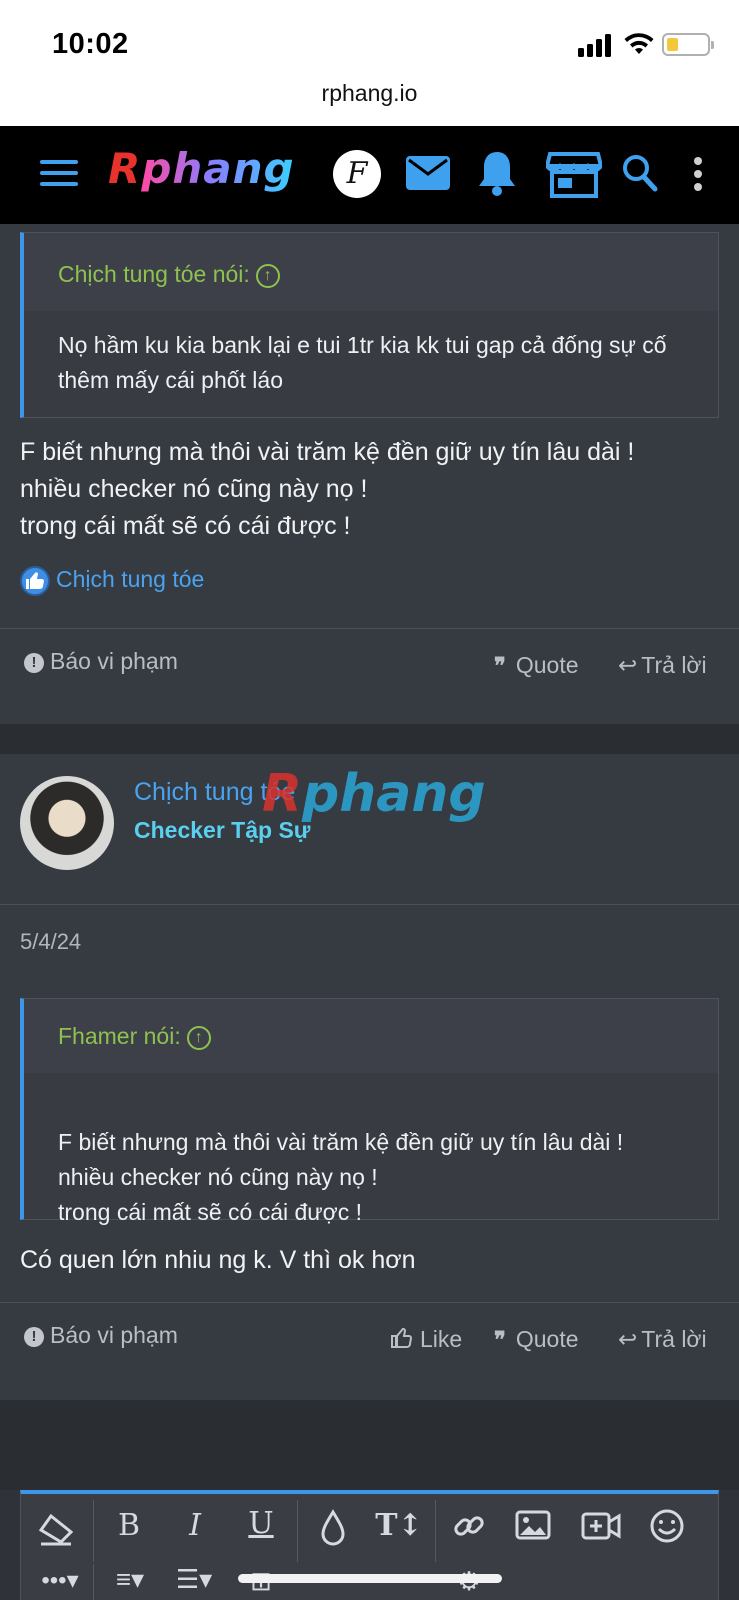  I want to click on font-size-icon: T↕, so click(399, 1525).